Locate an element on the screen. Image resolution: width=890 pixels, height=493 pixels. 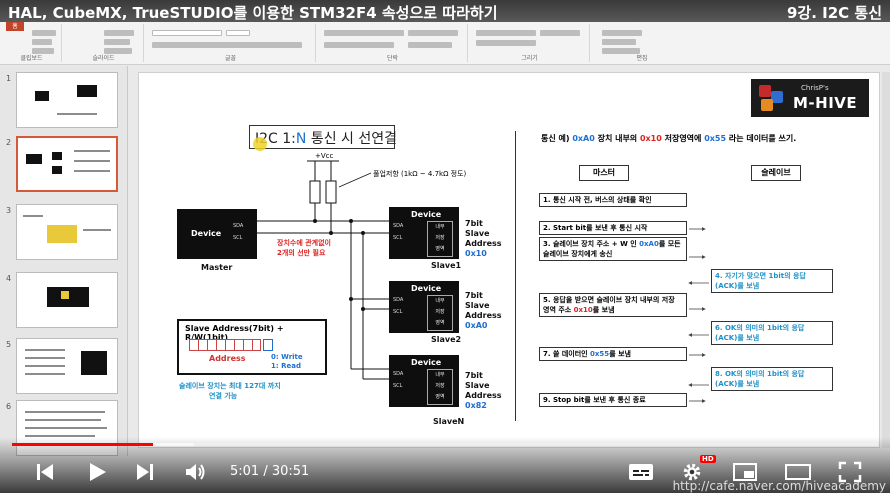
ribbon-group-paragraph: 단락 is located at coordinates (393, 43).